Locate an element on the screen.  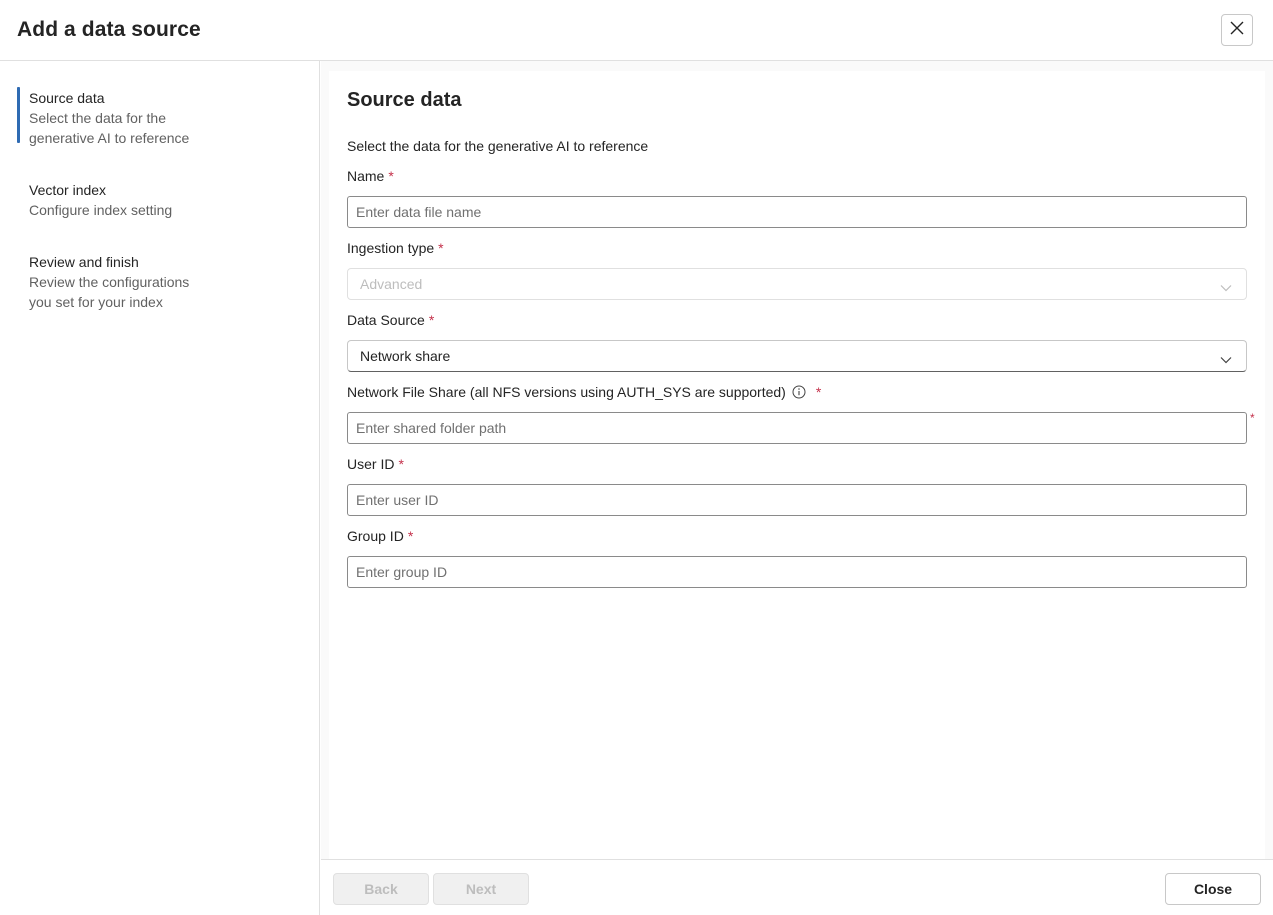
ingestion-type-label-text: Ingestion type is located at coordinates (391, 248).